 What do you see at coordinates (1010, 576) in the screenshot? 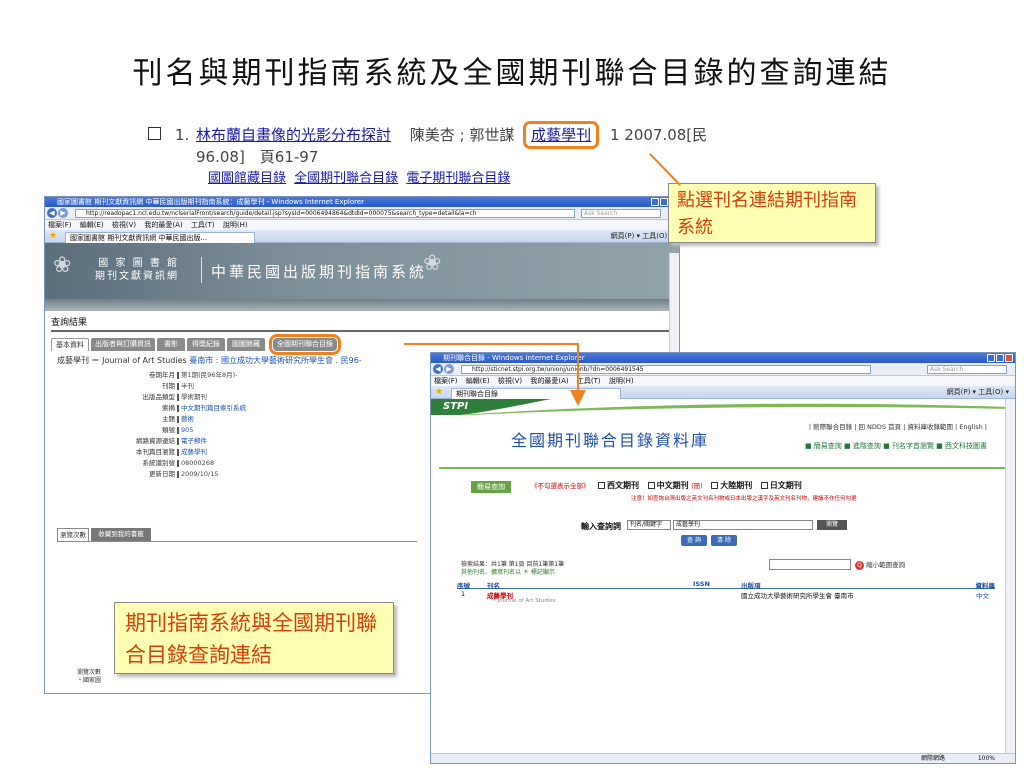
I see `scrollbar` at bounding box center [1010, 576].